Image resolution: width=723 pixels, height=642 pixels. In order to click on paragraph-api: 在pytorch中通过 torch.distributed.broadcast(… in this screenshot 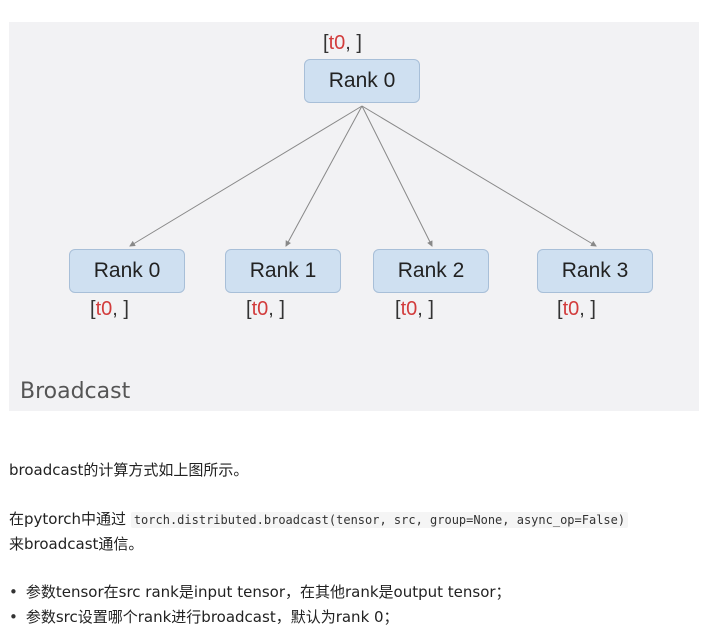, I will do `click(319, 519)`.